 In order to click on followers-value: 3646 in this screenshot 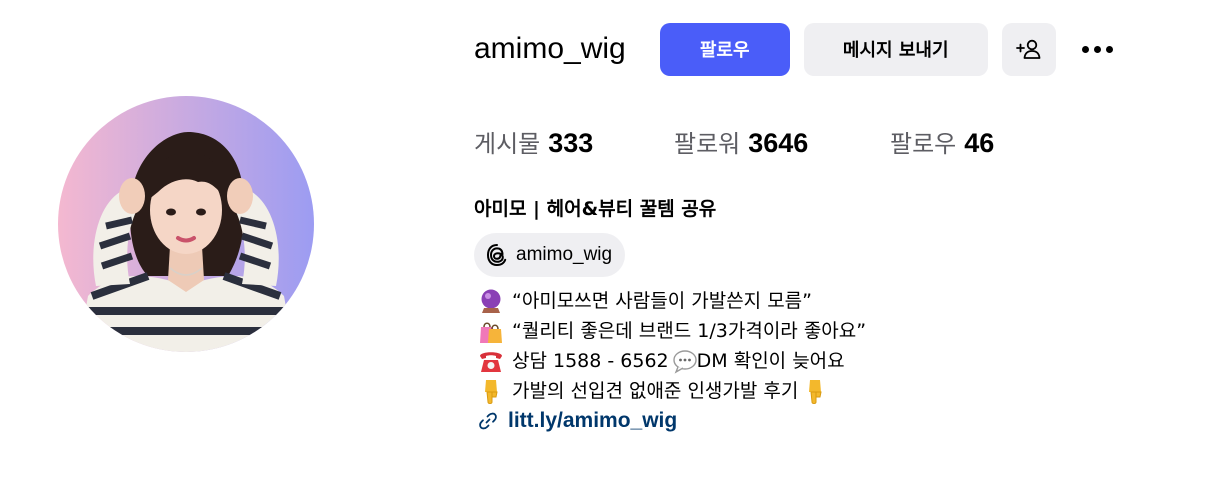, I will do `click(778, 143)`.